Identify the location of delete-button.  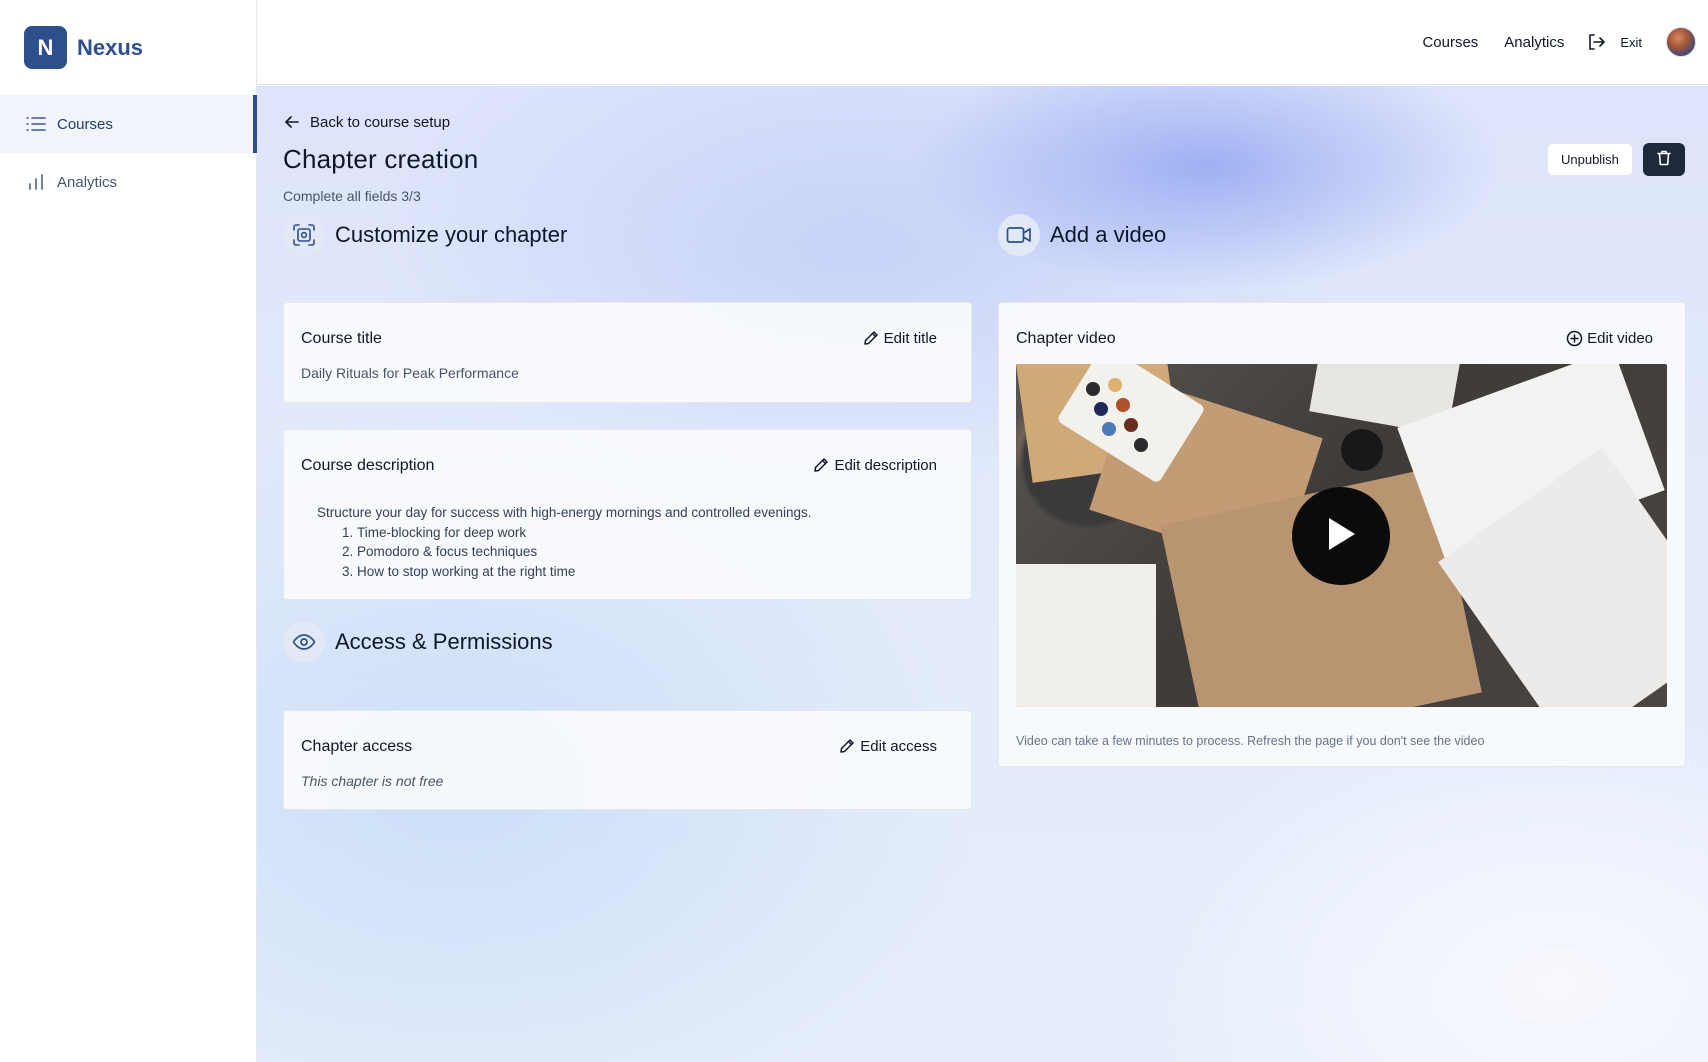
(1664, 159).